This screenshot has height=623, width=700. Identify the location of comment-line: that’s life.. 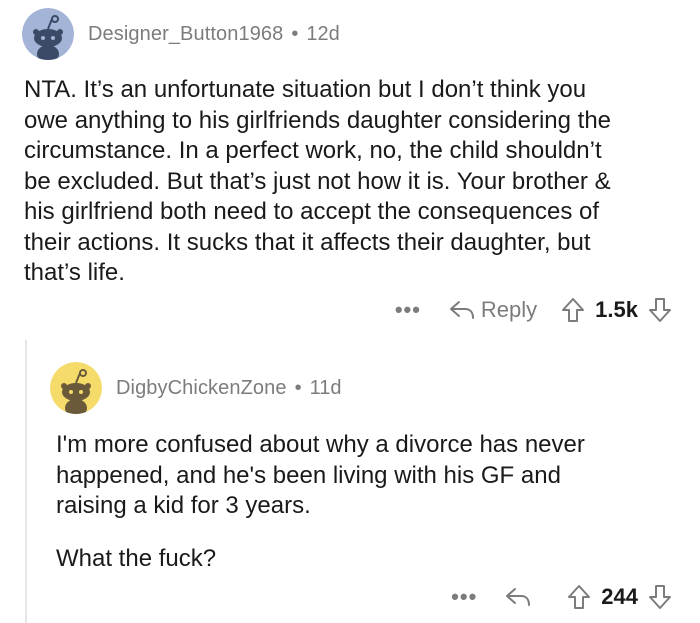
(74, 272).